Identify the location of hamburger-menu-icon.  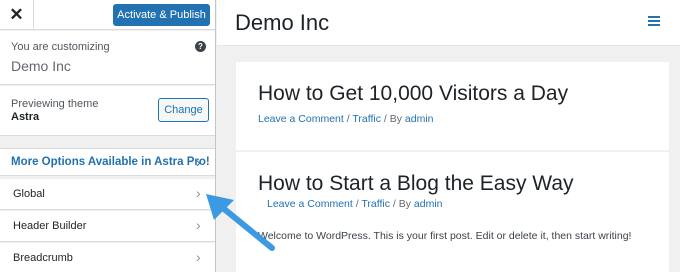
(654, 21).